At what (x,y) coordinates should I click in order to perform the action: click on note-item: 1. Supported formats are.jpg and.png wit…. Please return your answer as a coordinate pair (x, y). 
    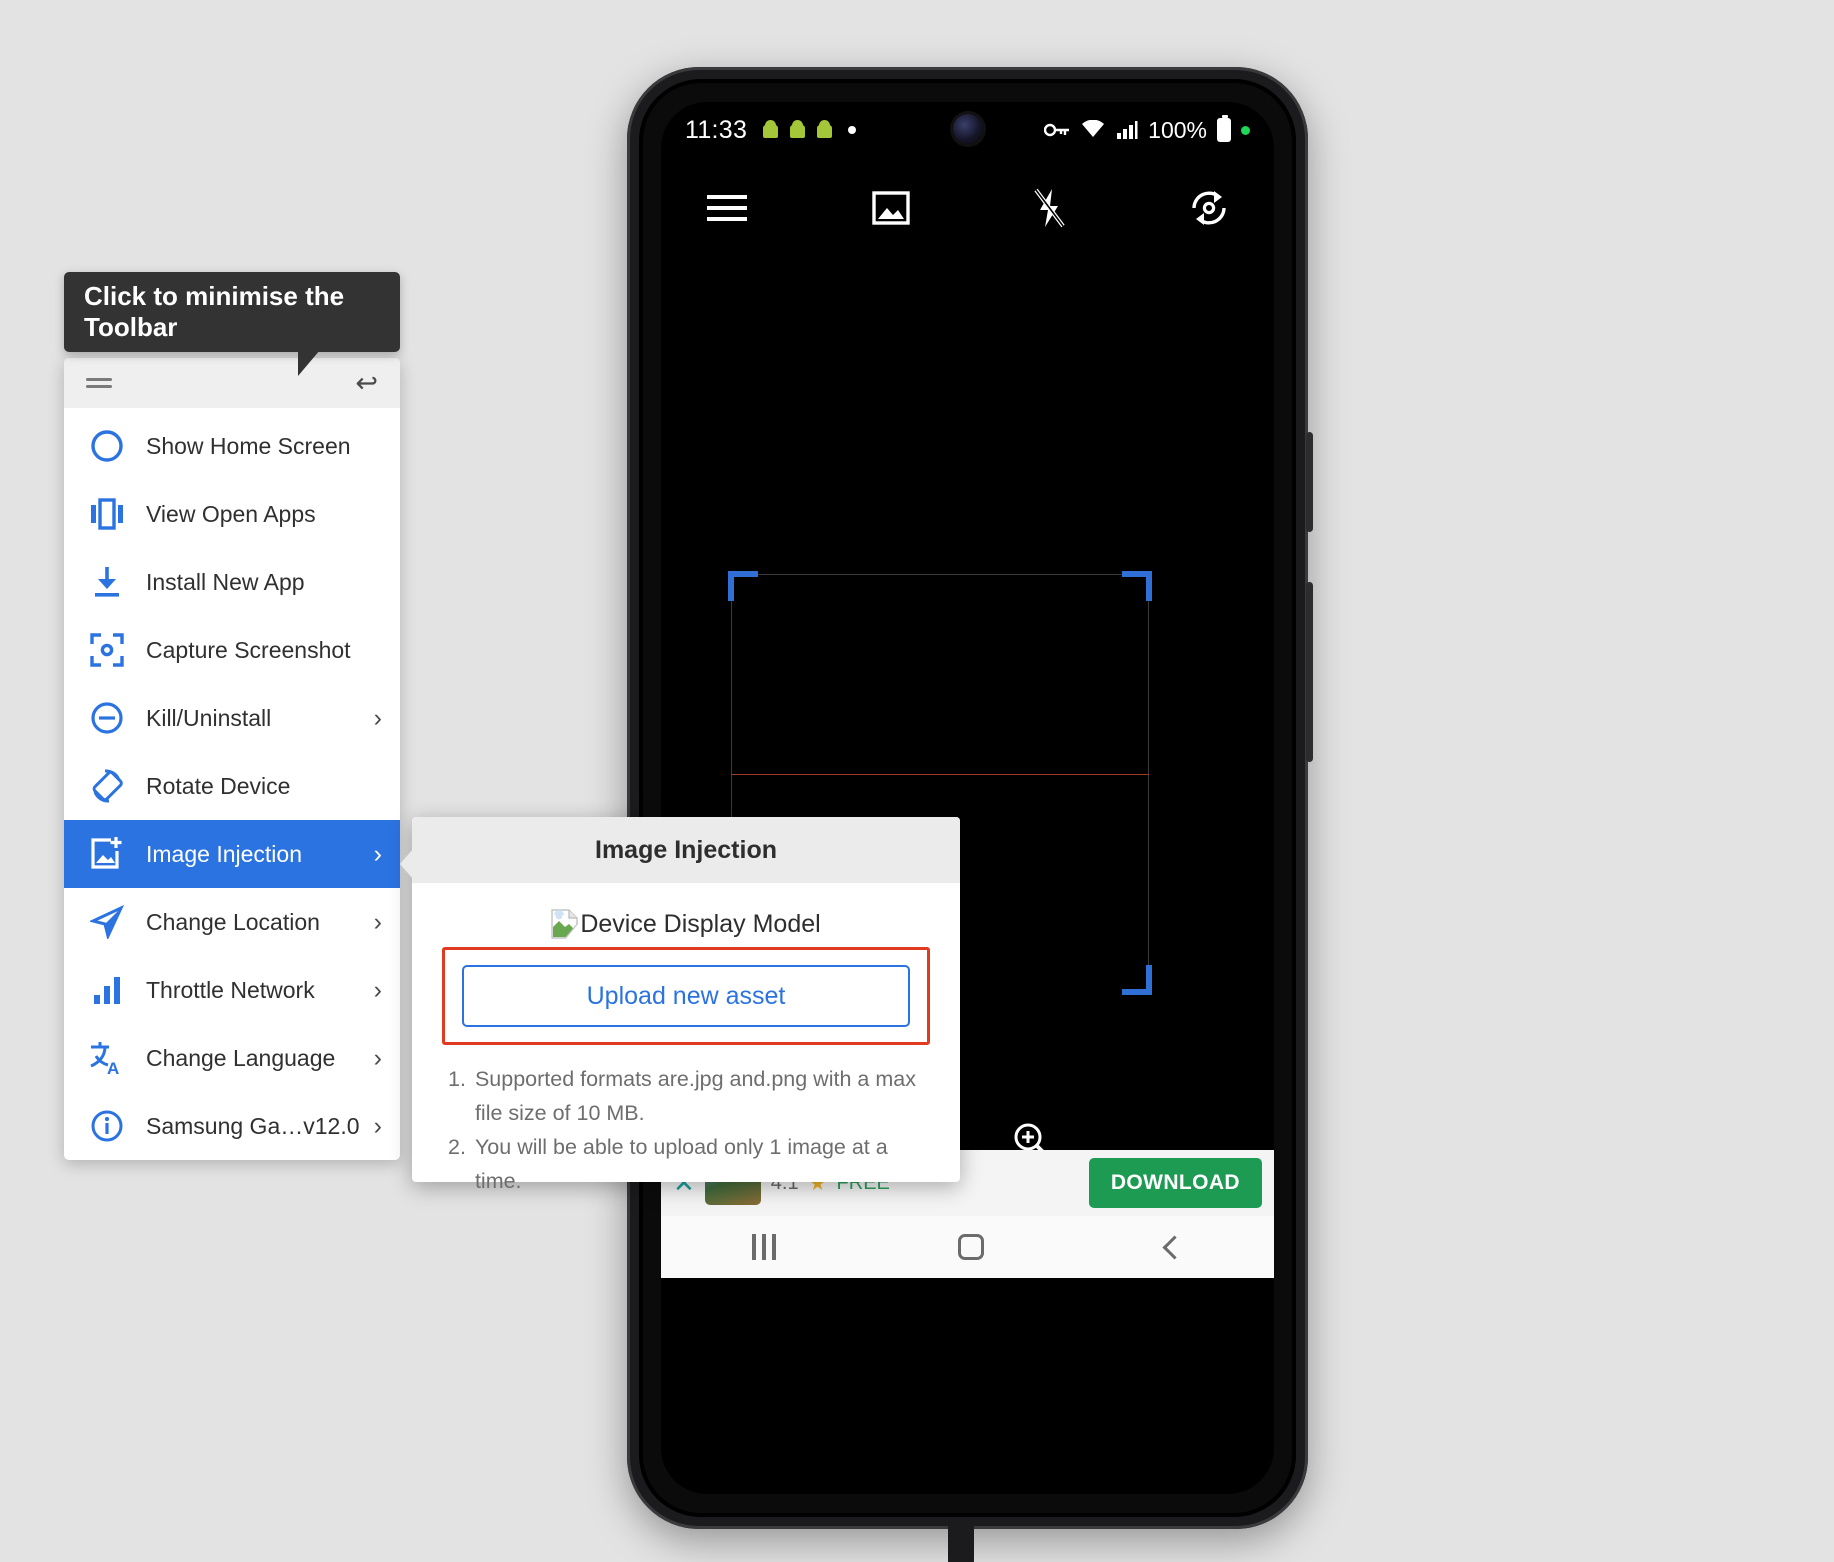
    Looking at the image, I should click on (689, 1097).